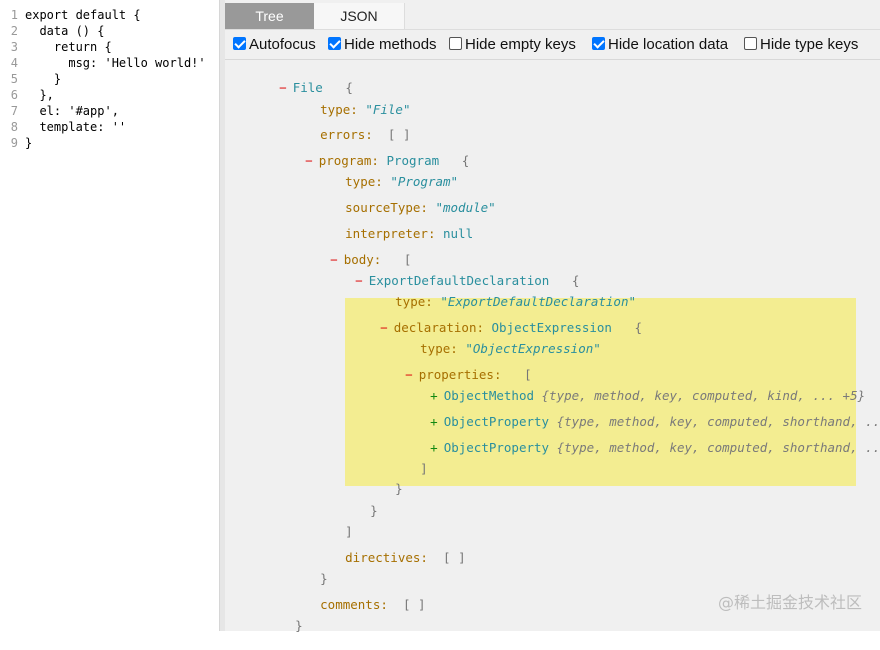  I want to click on property-type: type: "ExportDefaultDeclaration", so click(493, 293).